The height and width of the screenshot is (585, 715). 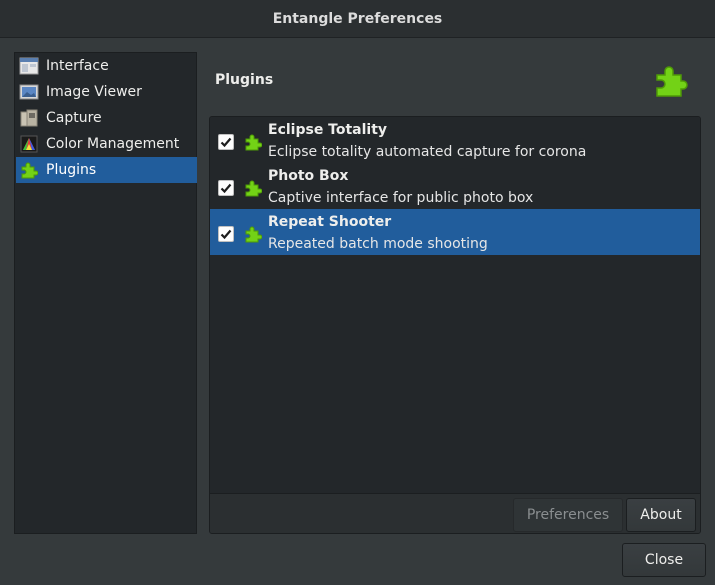 I want to click on close-button: Close, so click(x=664, y=560).